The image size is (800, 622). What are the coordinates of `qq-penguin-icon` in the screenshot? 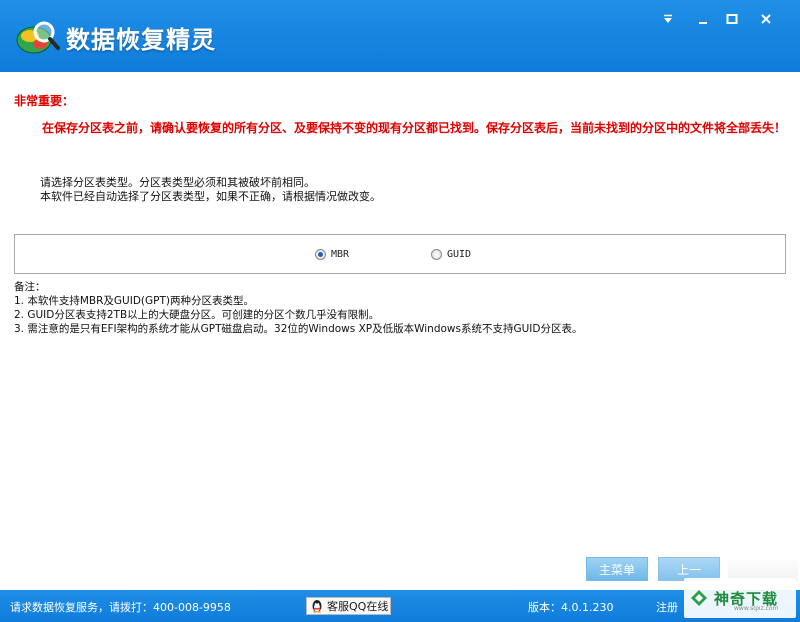 It's located at (317, 606).